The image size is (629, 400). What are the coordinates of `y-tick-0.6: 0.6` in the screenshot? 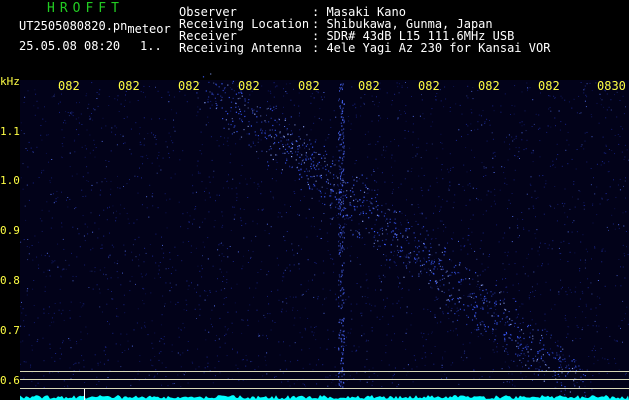 It's located at (10, 380).